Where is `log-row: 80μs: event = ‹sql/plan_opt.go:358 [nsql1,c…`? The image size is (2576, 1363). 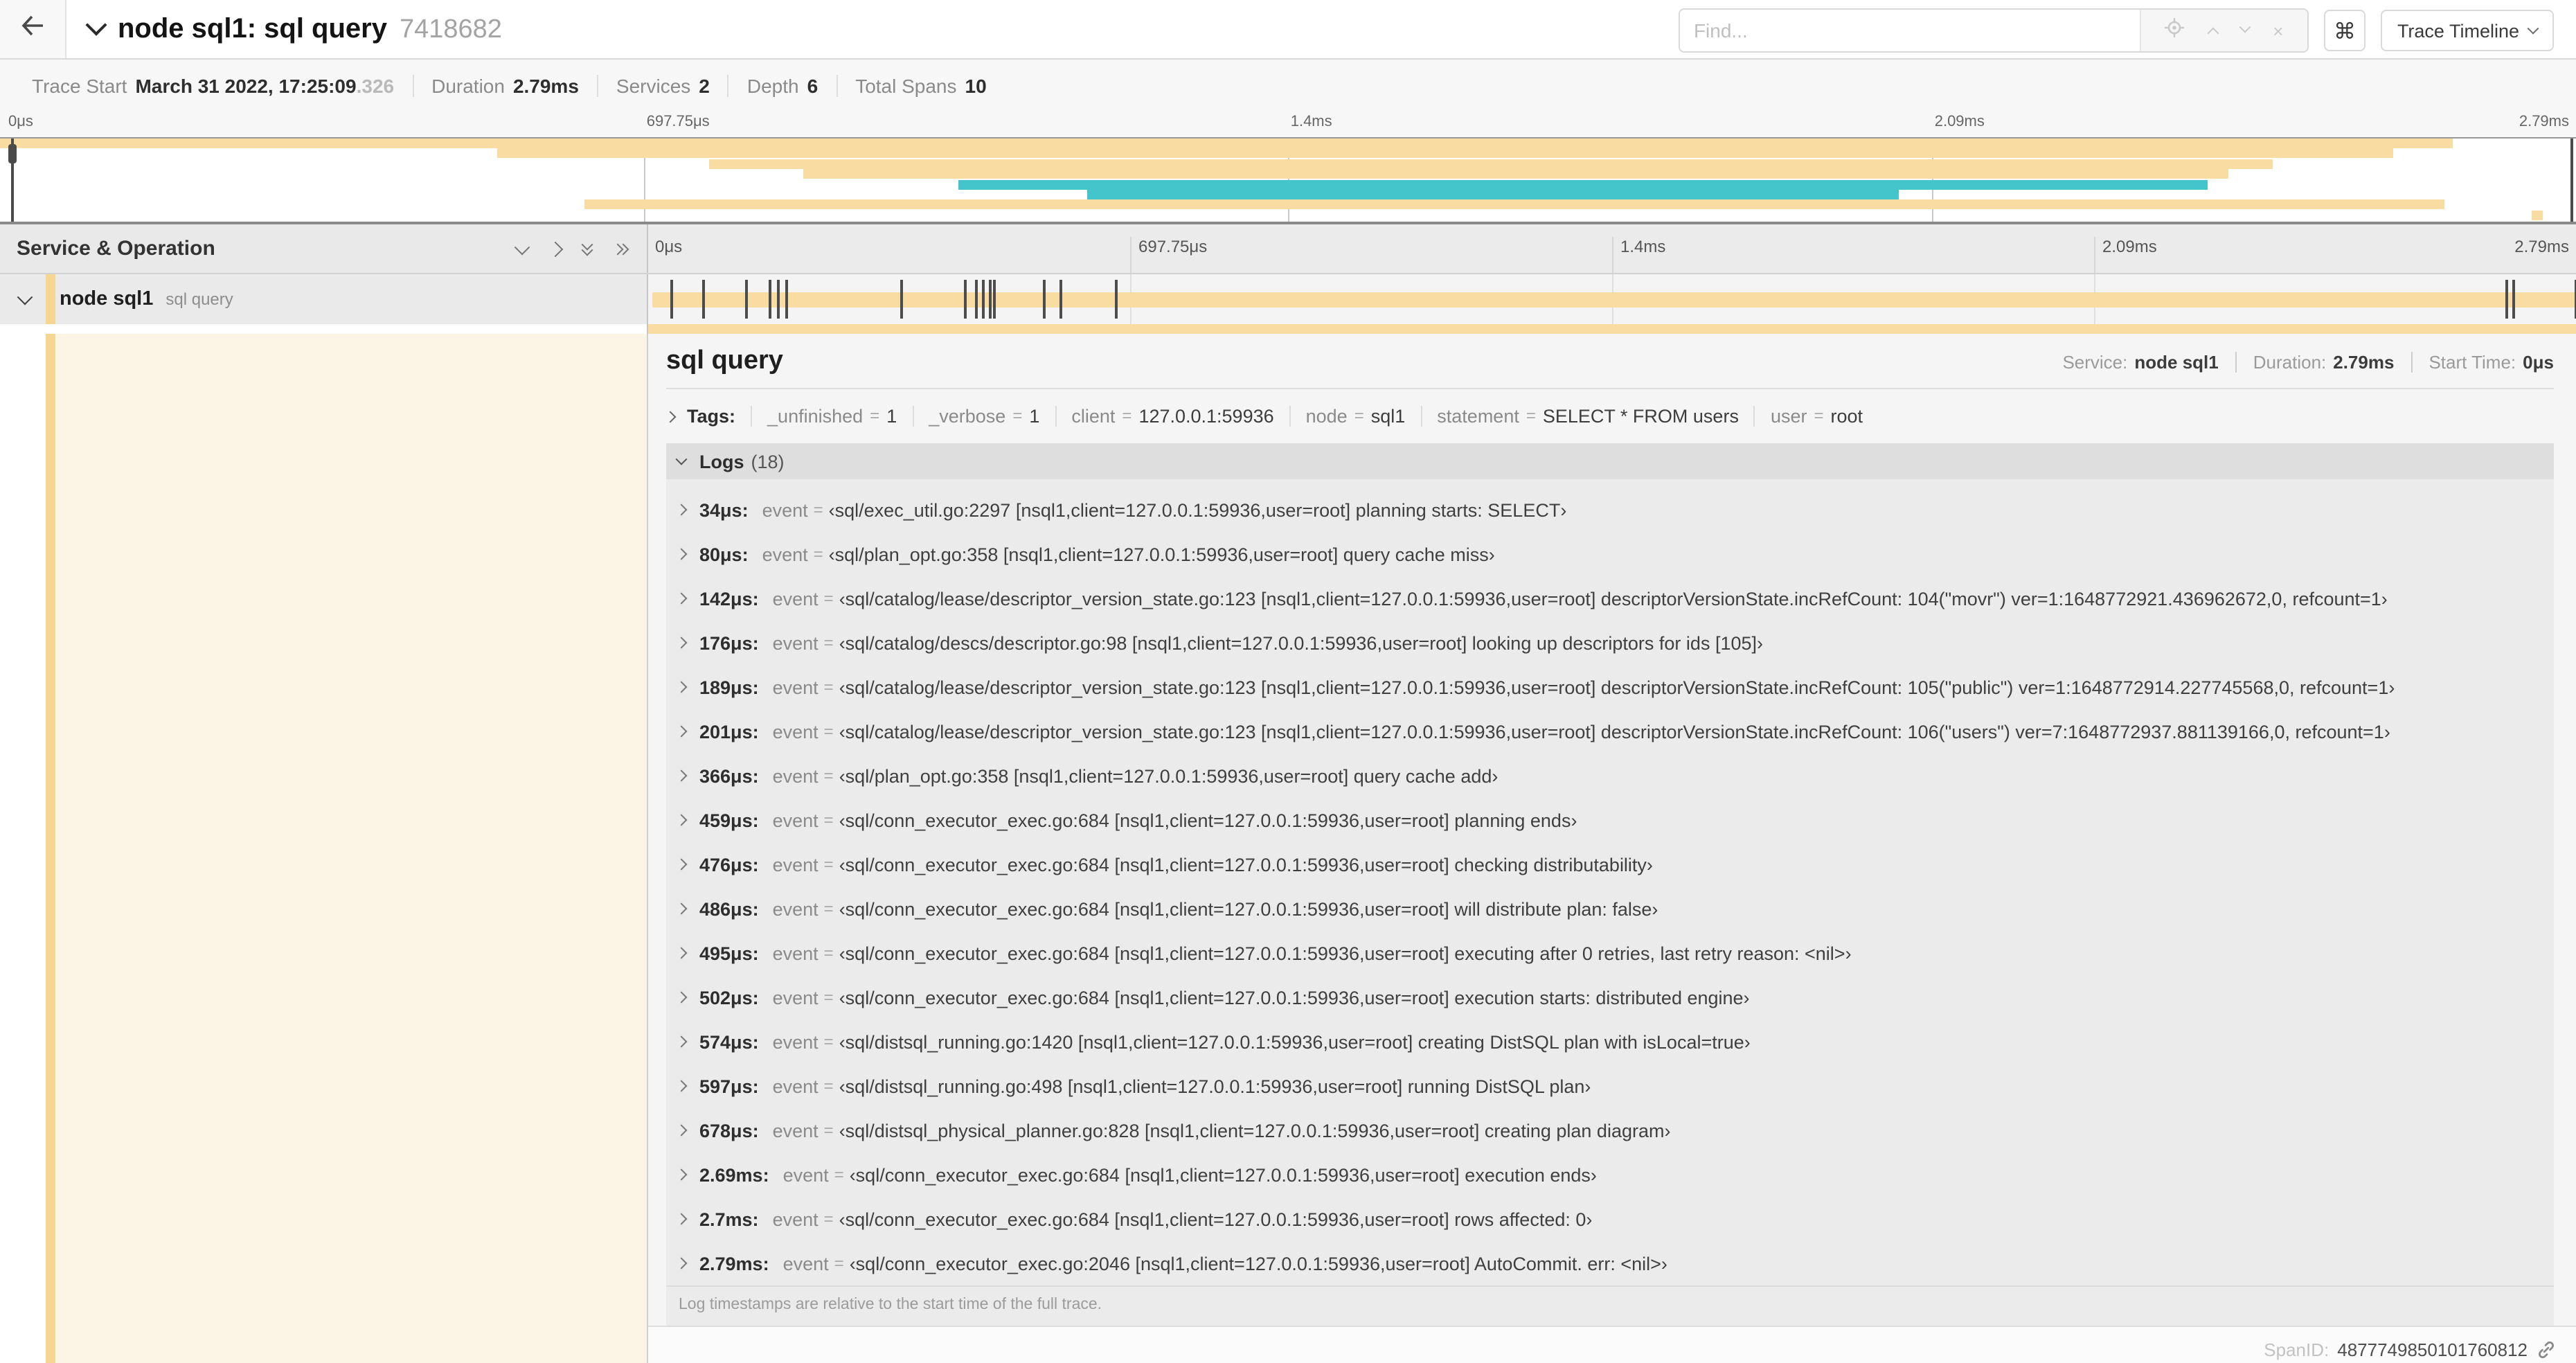
log-row: 80μs: event = ‹sql/plan_opt.go:358 [nsql1,c… is located at coordinates (1610, 554).